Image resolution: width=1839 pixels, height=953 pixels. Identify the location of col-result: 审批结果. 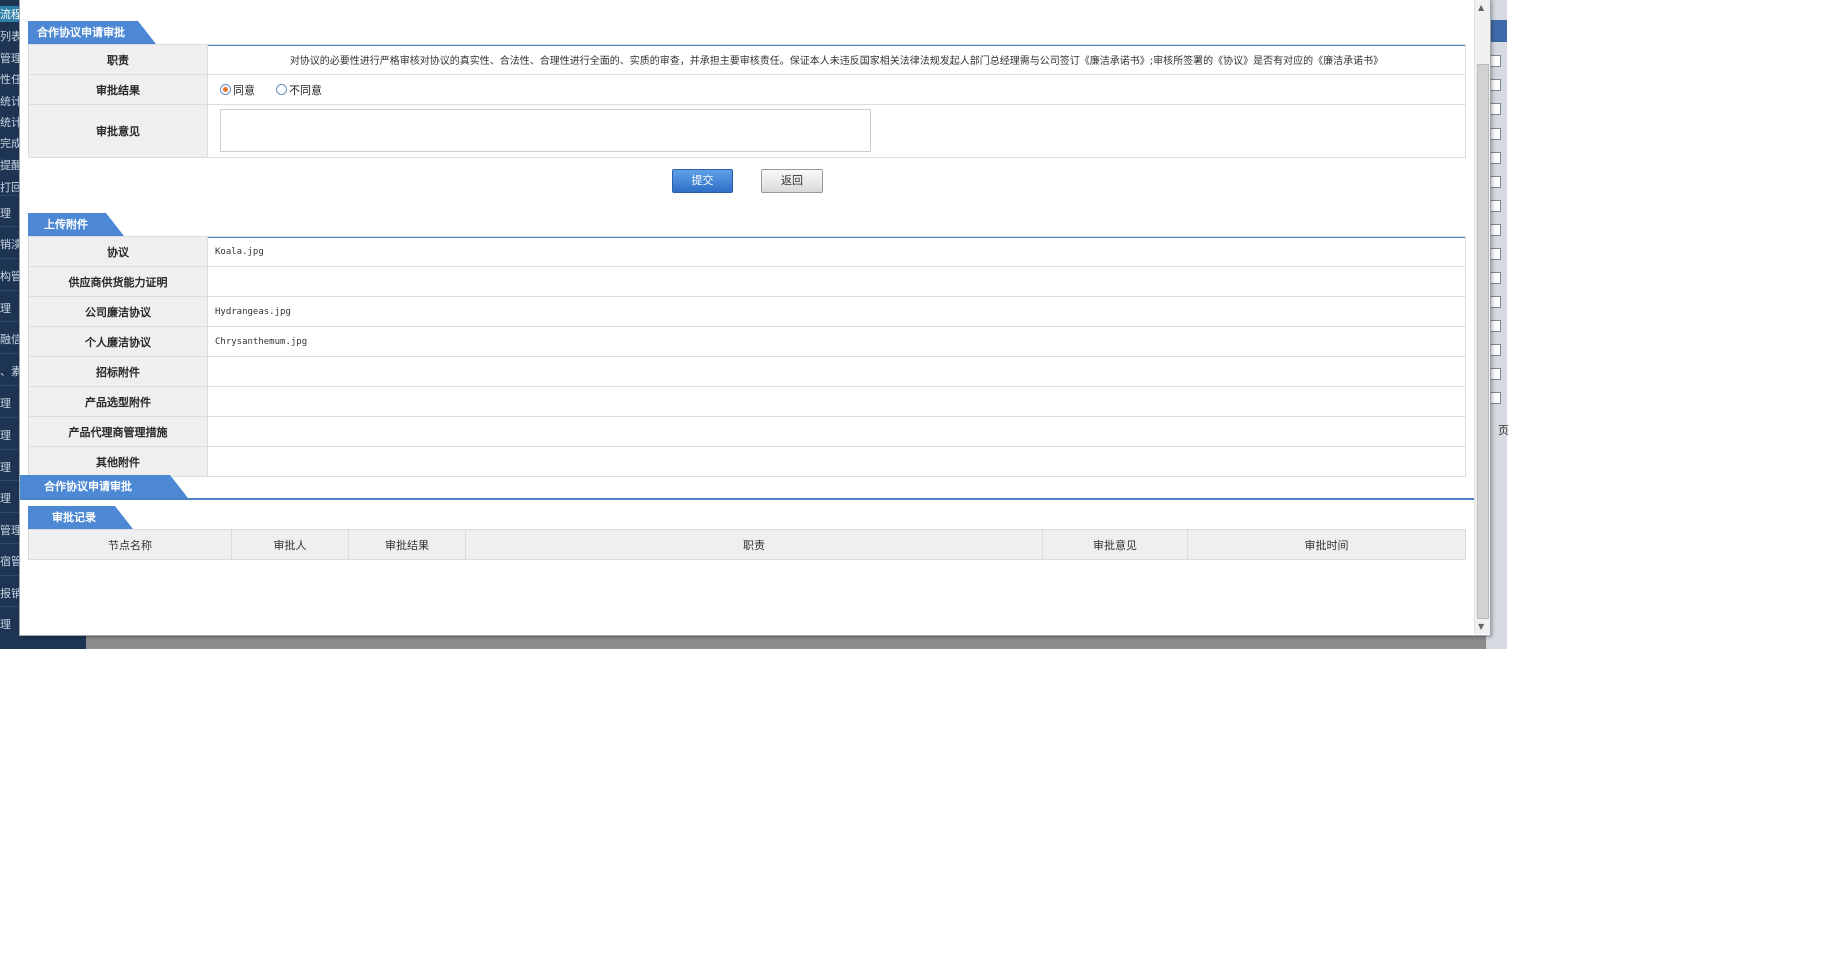
(407, 544).